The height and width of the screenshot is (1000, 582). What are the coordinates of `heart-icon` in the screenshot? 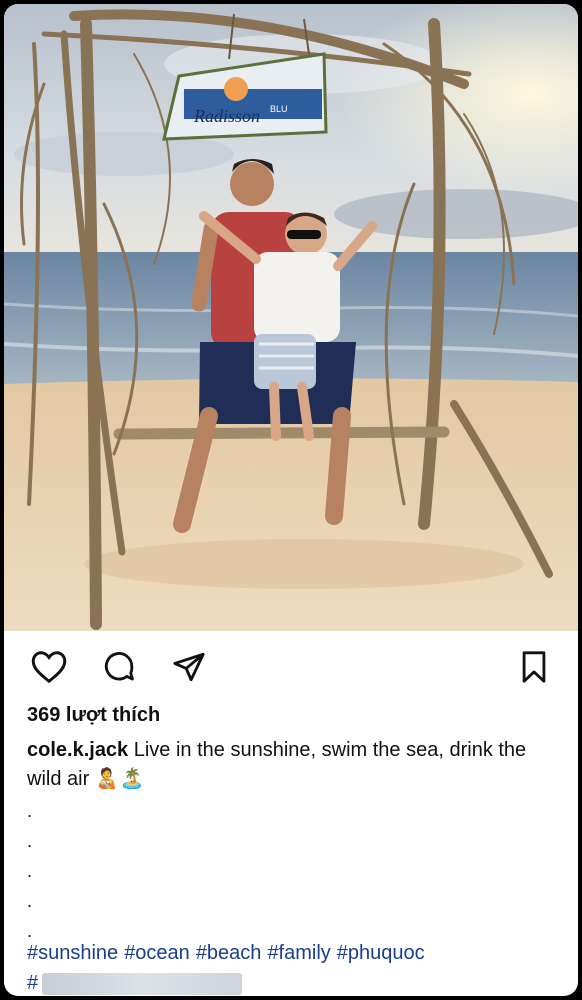 It's located at (49, 667).